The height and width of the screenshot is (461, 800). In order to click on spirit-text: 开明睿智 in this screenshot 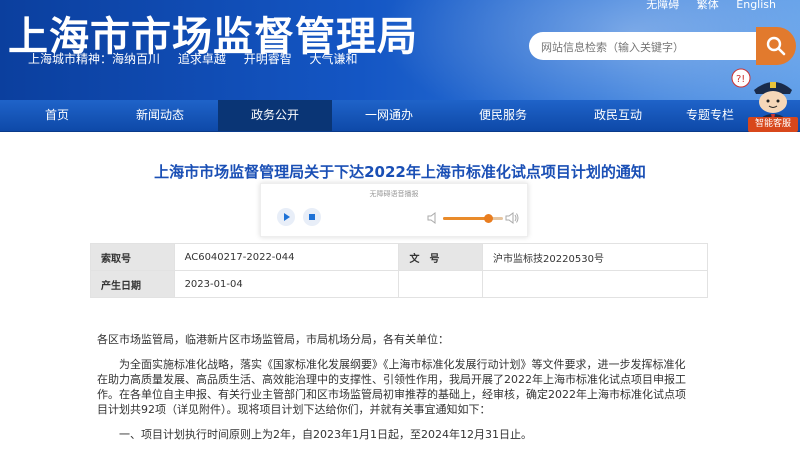, I will do `click(267, 59)`.